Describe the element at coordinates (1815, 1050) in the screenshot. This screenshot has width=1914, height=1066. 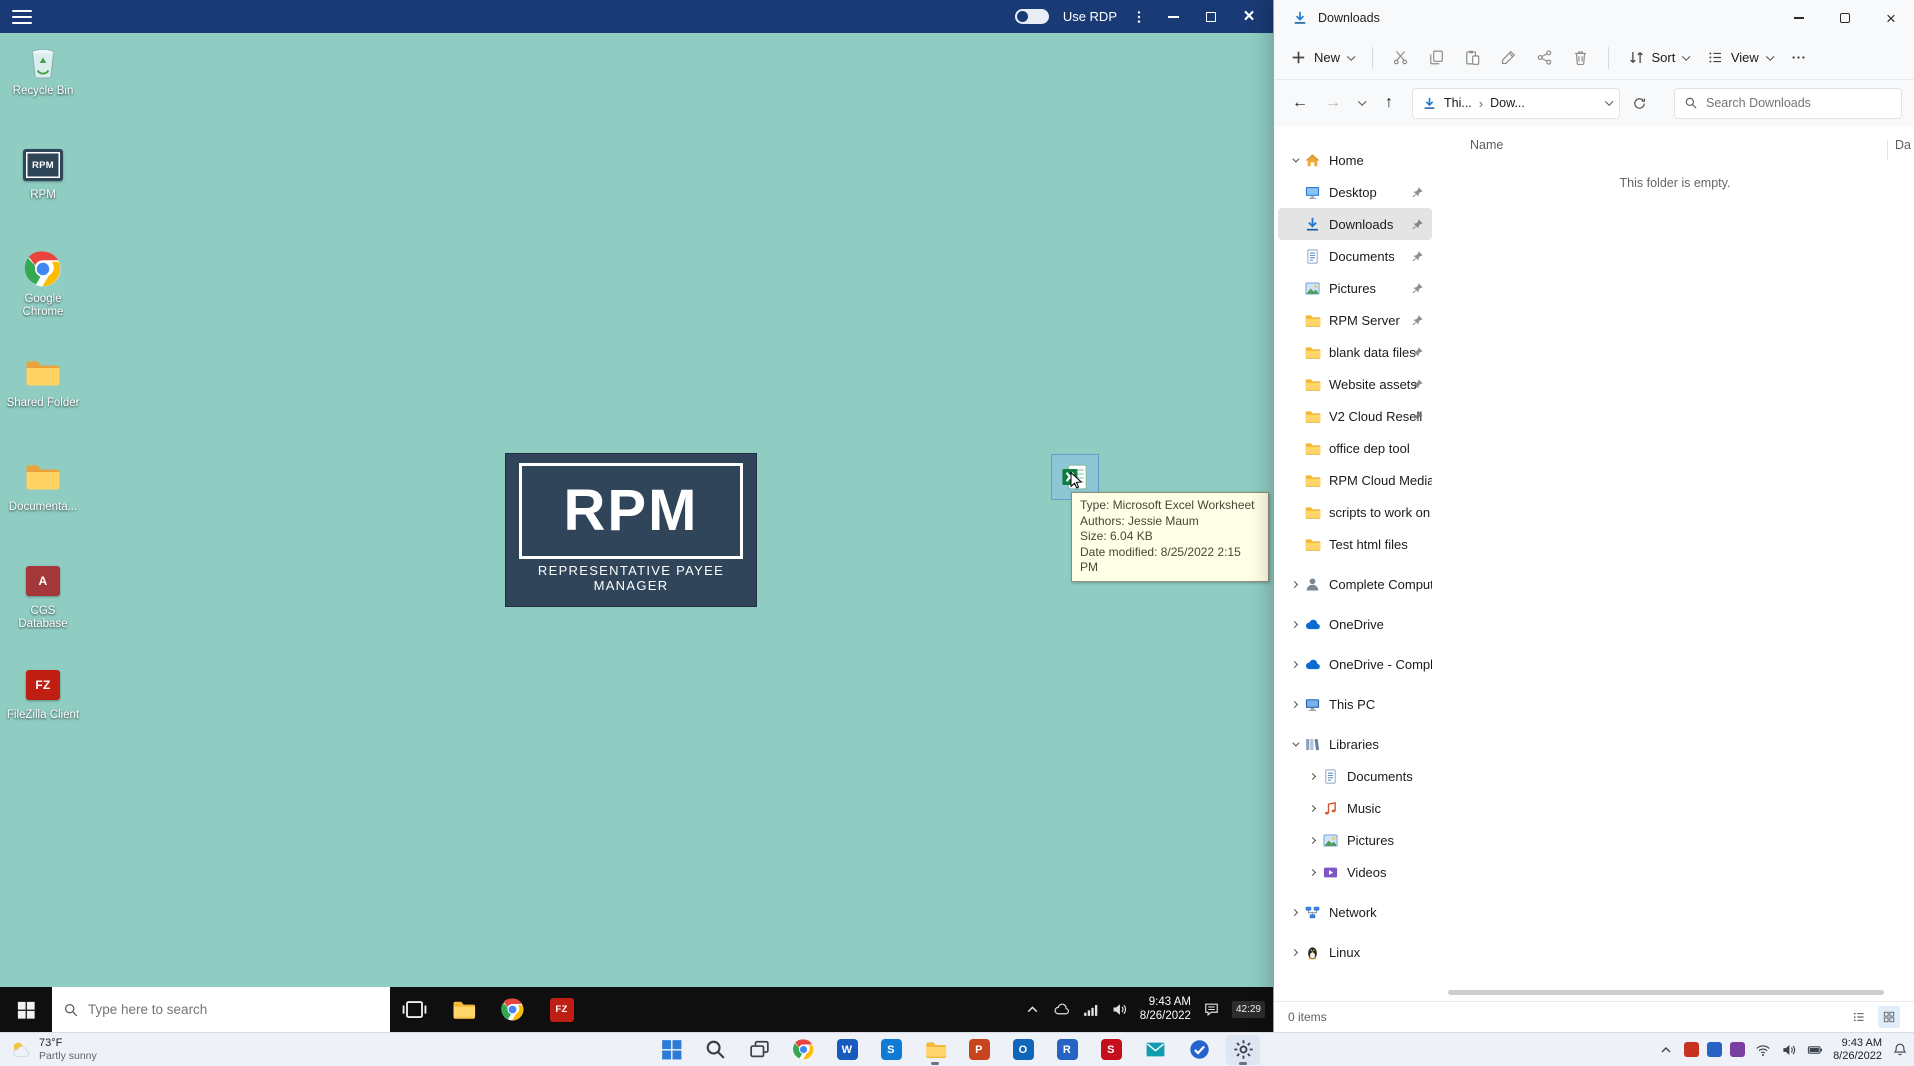
I see `battery-icon` at that location.